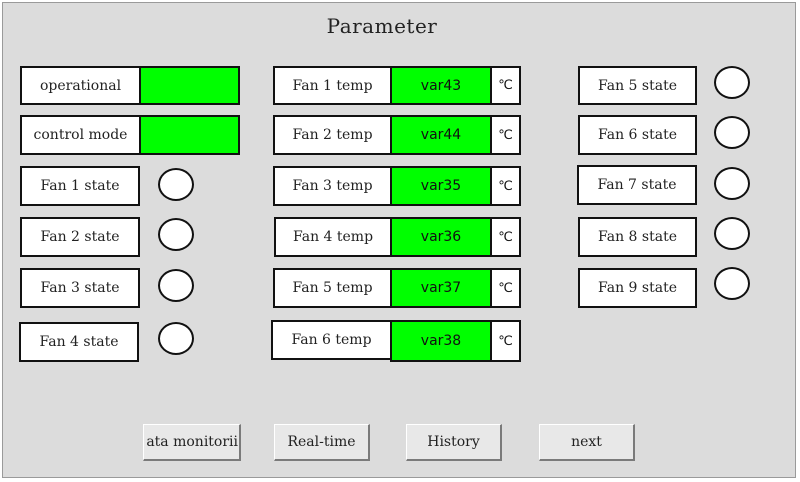 This screenshot has height=482, width=800. I want to click on control-mode-indicator, so click(189, 135).